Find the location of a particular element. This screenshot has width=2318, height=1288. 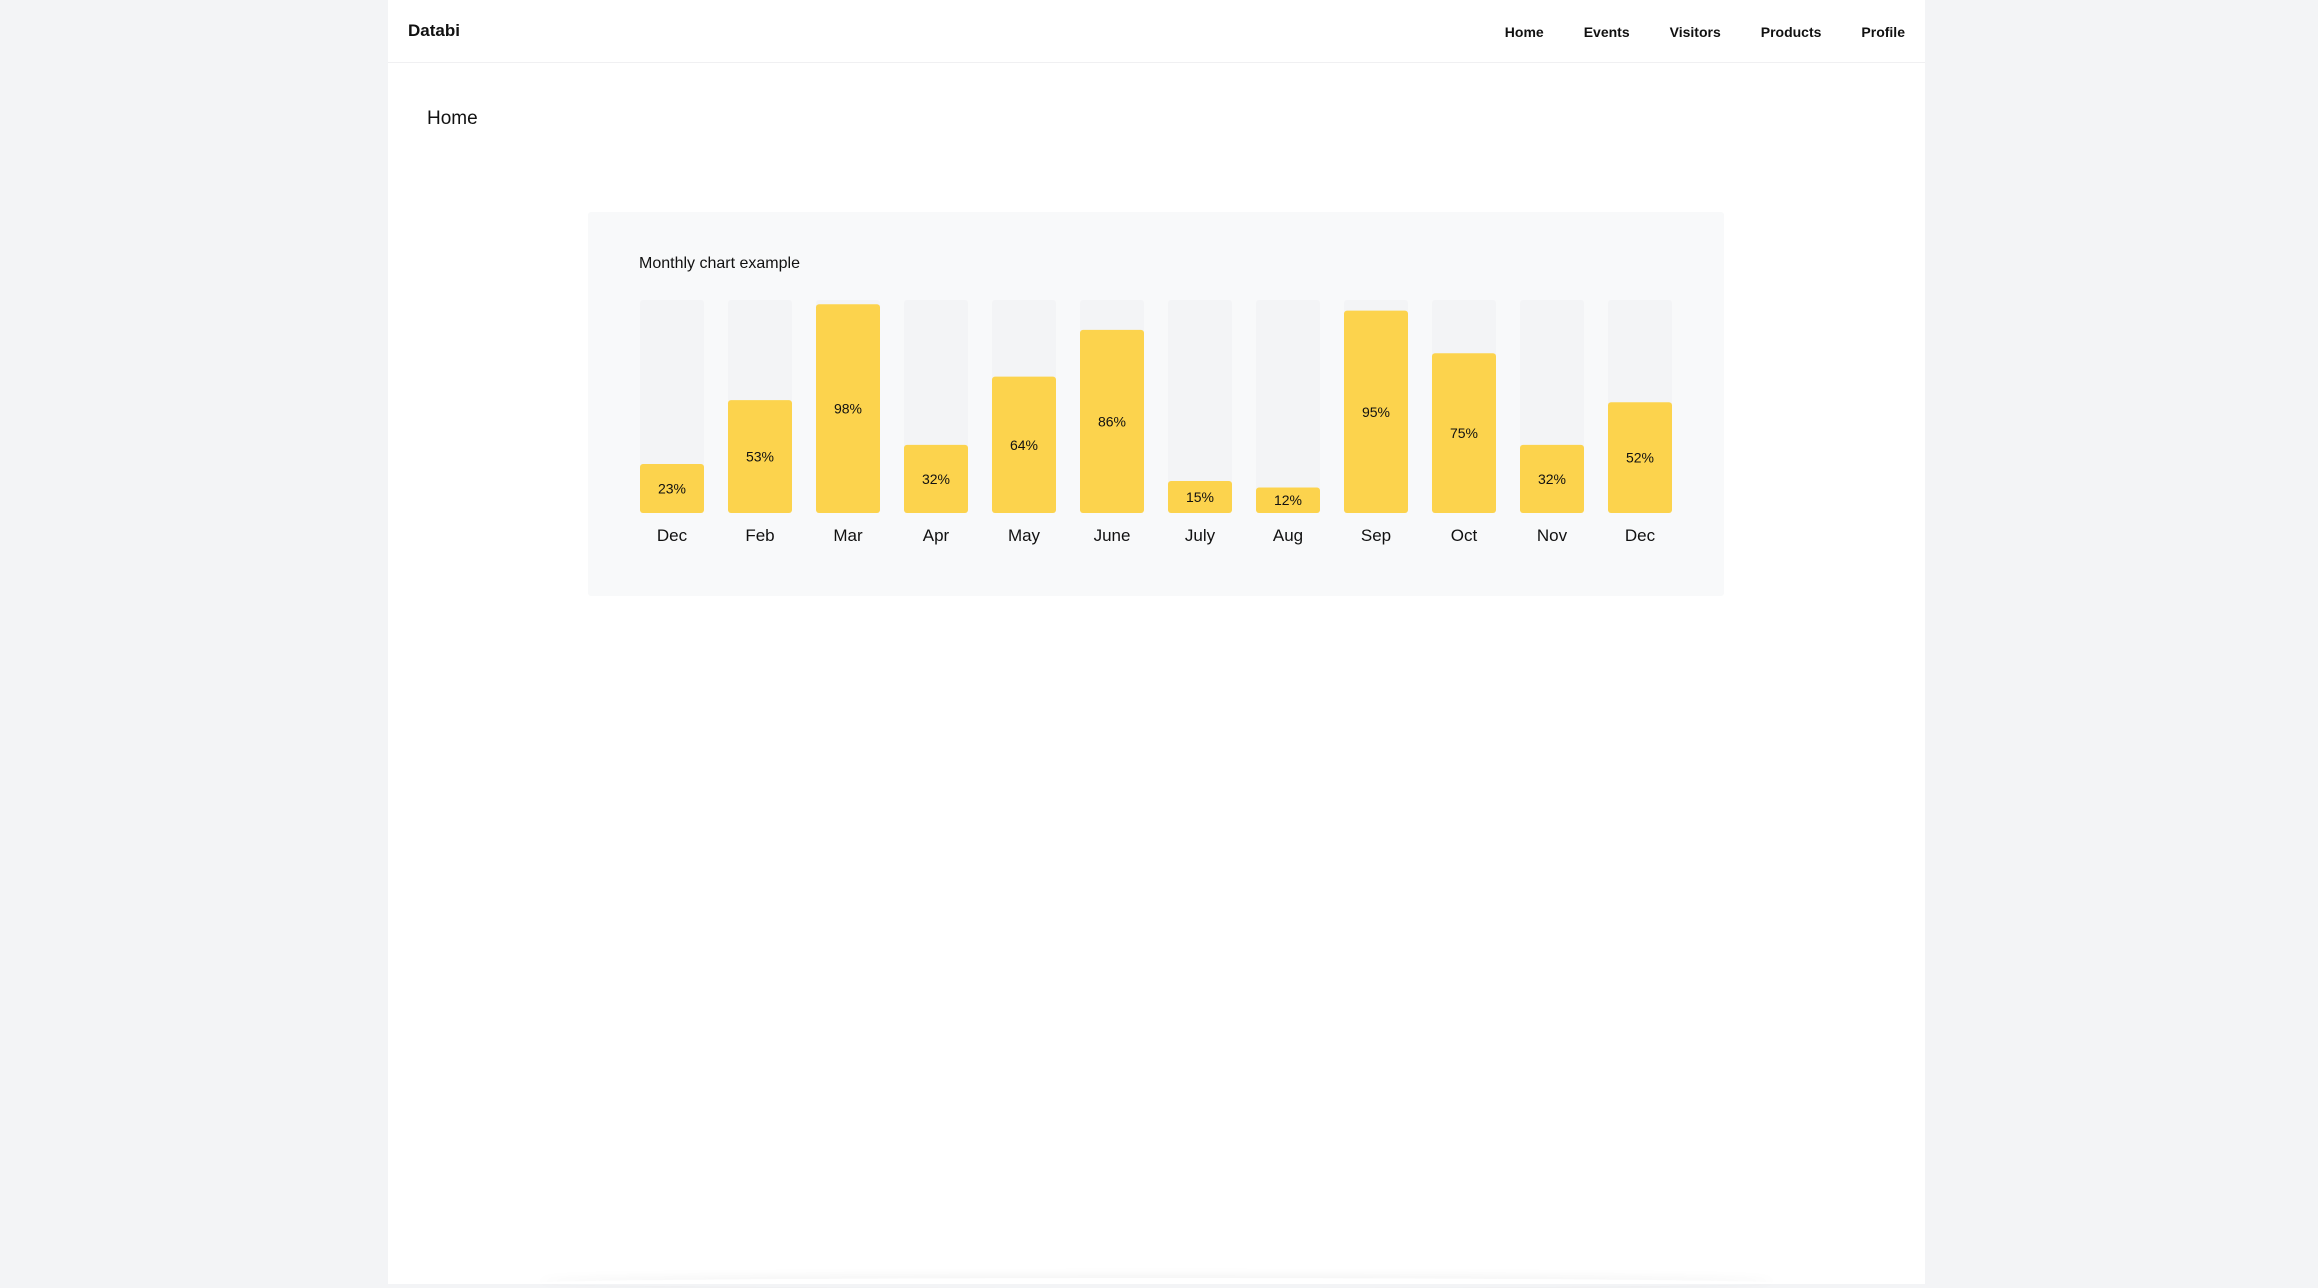

bar-value-label: 64% is located at coordinates (1024, 445).